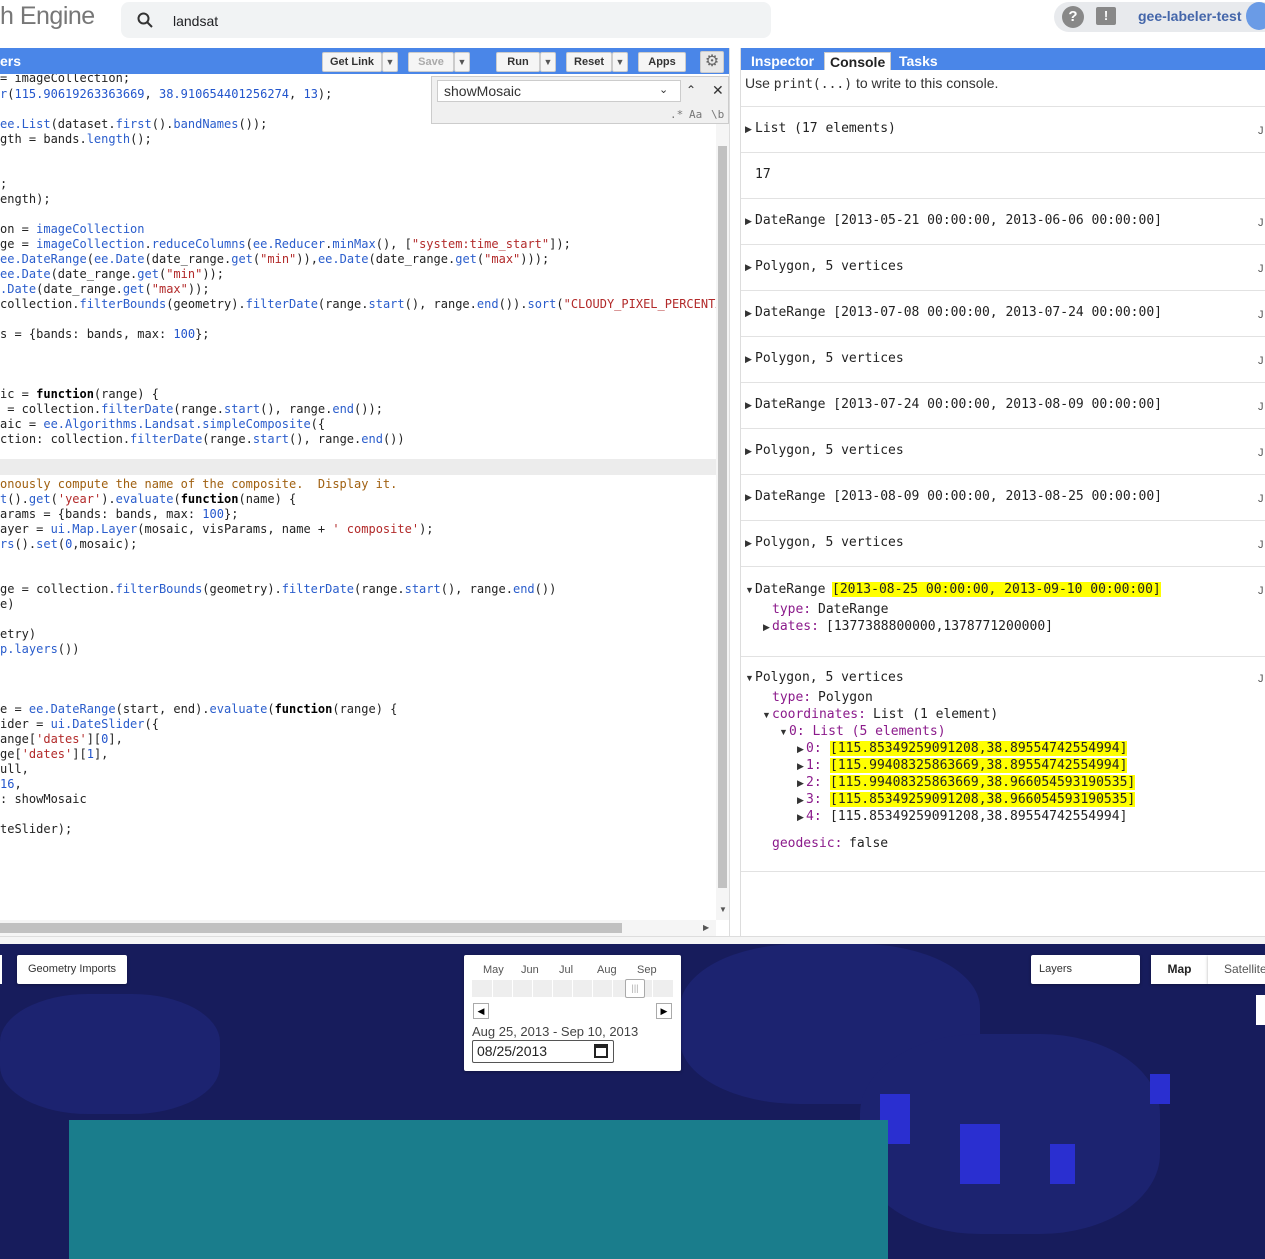 This screenshot has width=1265, height=1259. I want to click on code-line: ange['dates'][0],, so click(61, 739).